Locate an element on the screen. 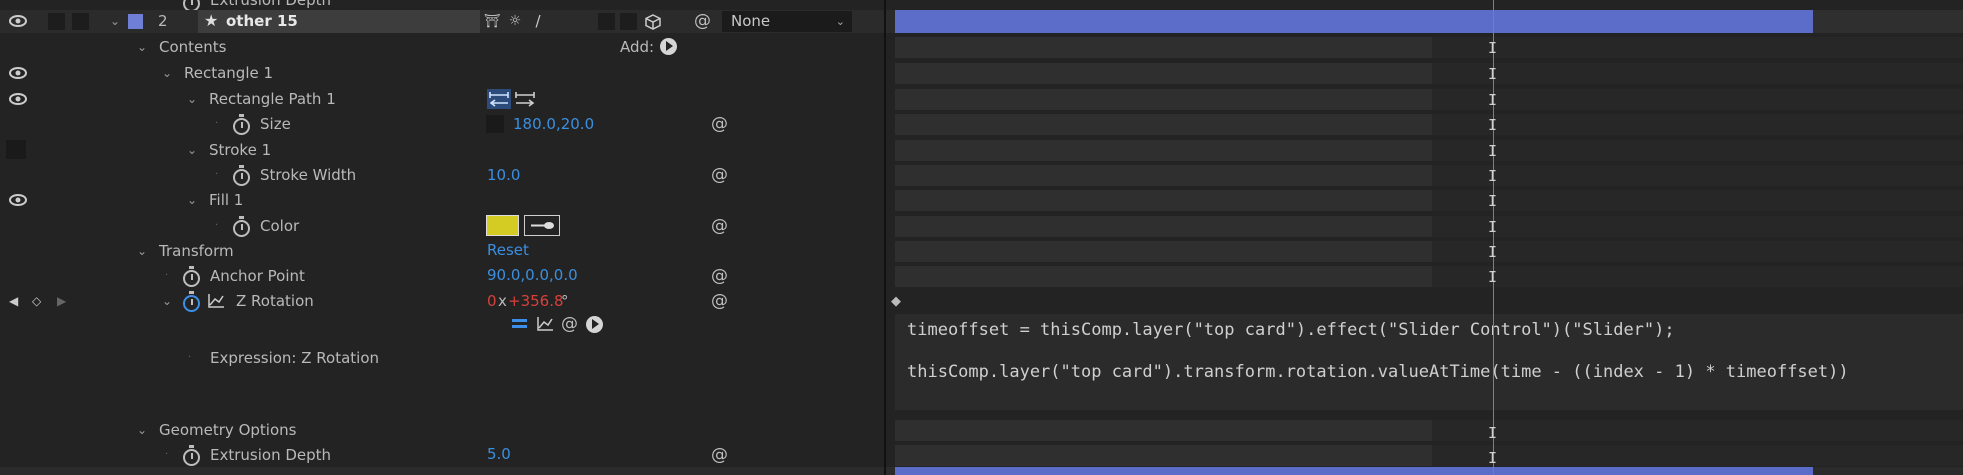 The height and width of the screenshot is (475, 1963). expression-enable-icon is located at coordinates (519, 323).